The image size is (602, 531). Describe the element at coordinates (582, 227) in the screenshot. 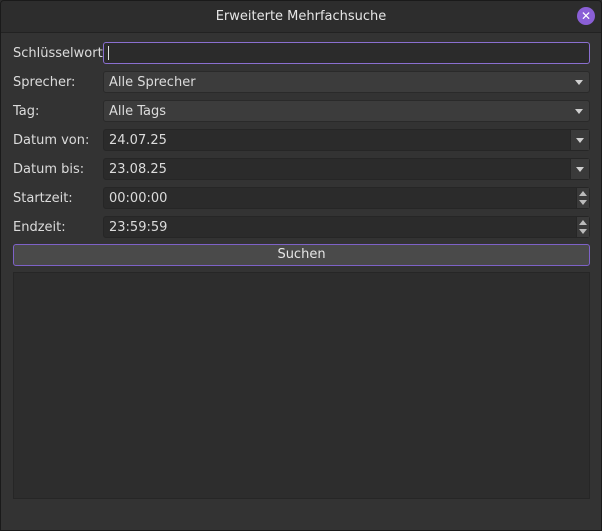

I see `end-time-spinner` at that location.